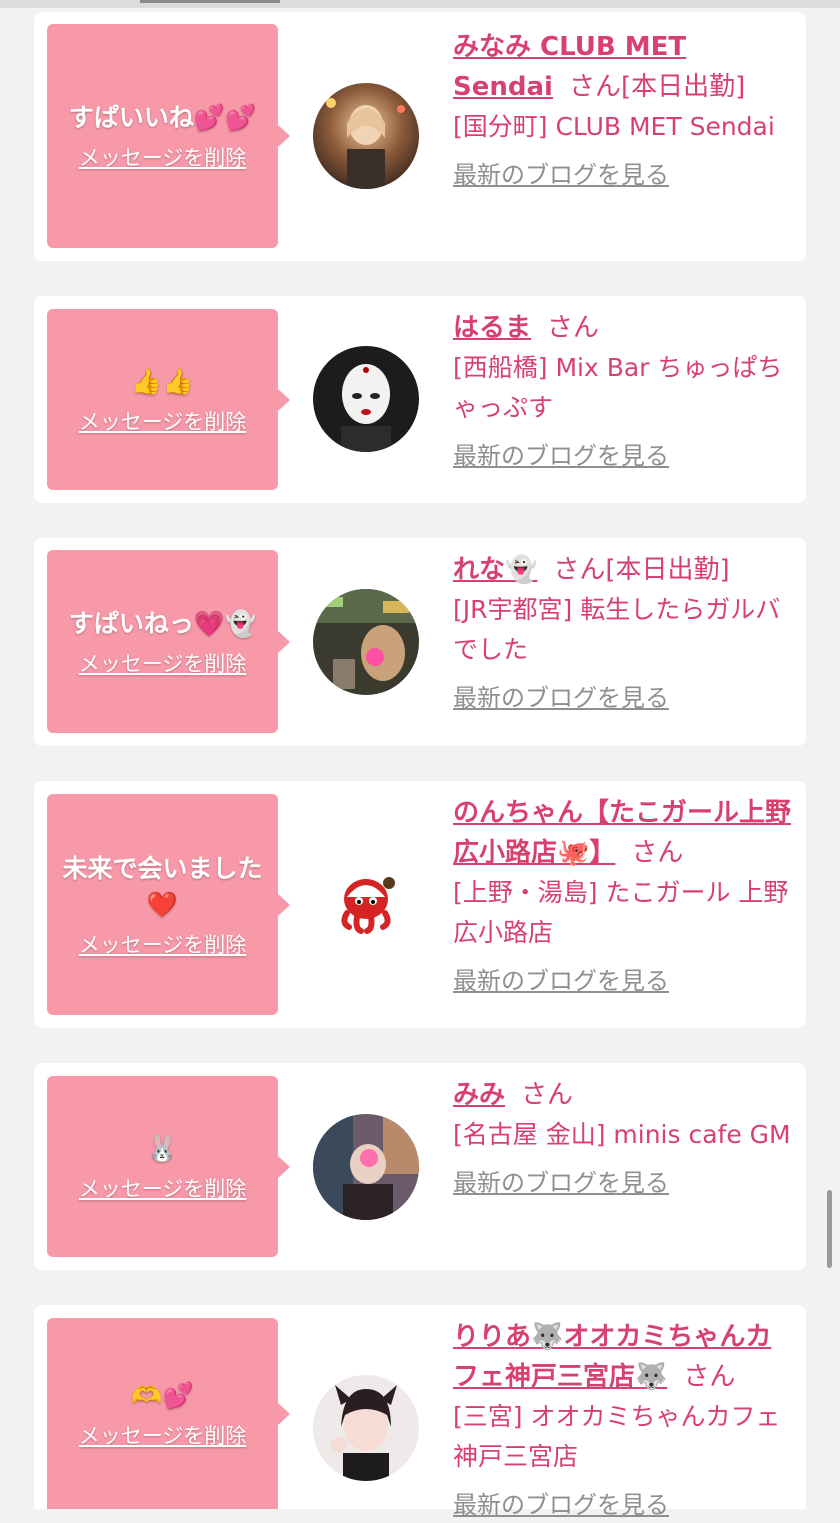 The width and height of the screenshot is (840, 1523). I want to click on active-tab-indicator, so click(210, 1).